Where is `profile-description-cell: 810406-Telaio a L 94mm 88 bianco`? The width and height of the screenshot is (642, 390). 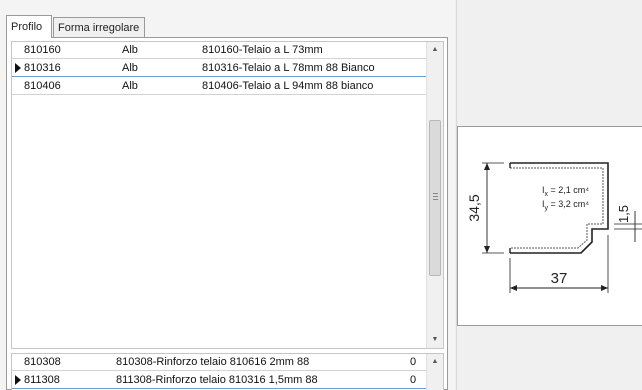
profile-description-cell: 810406-Telaio a L 94mm 88 bianco is located at coordinates (288, 86).